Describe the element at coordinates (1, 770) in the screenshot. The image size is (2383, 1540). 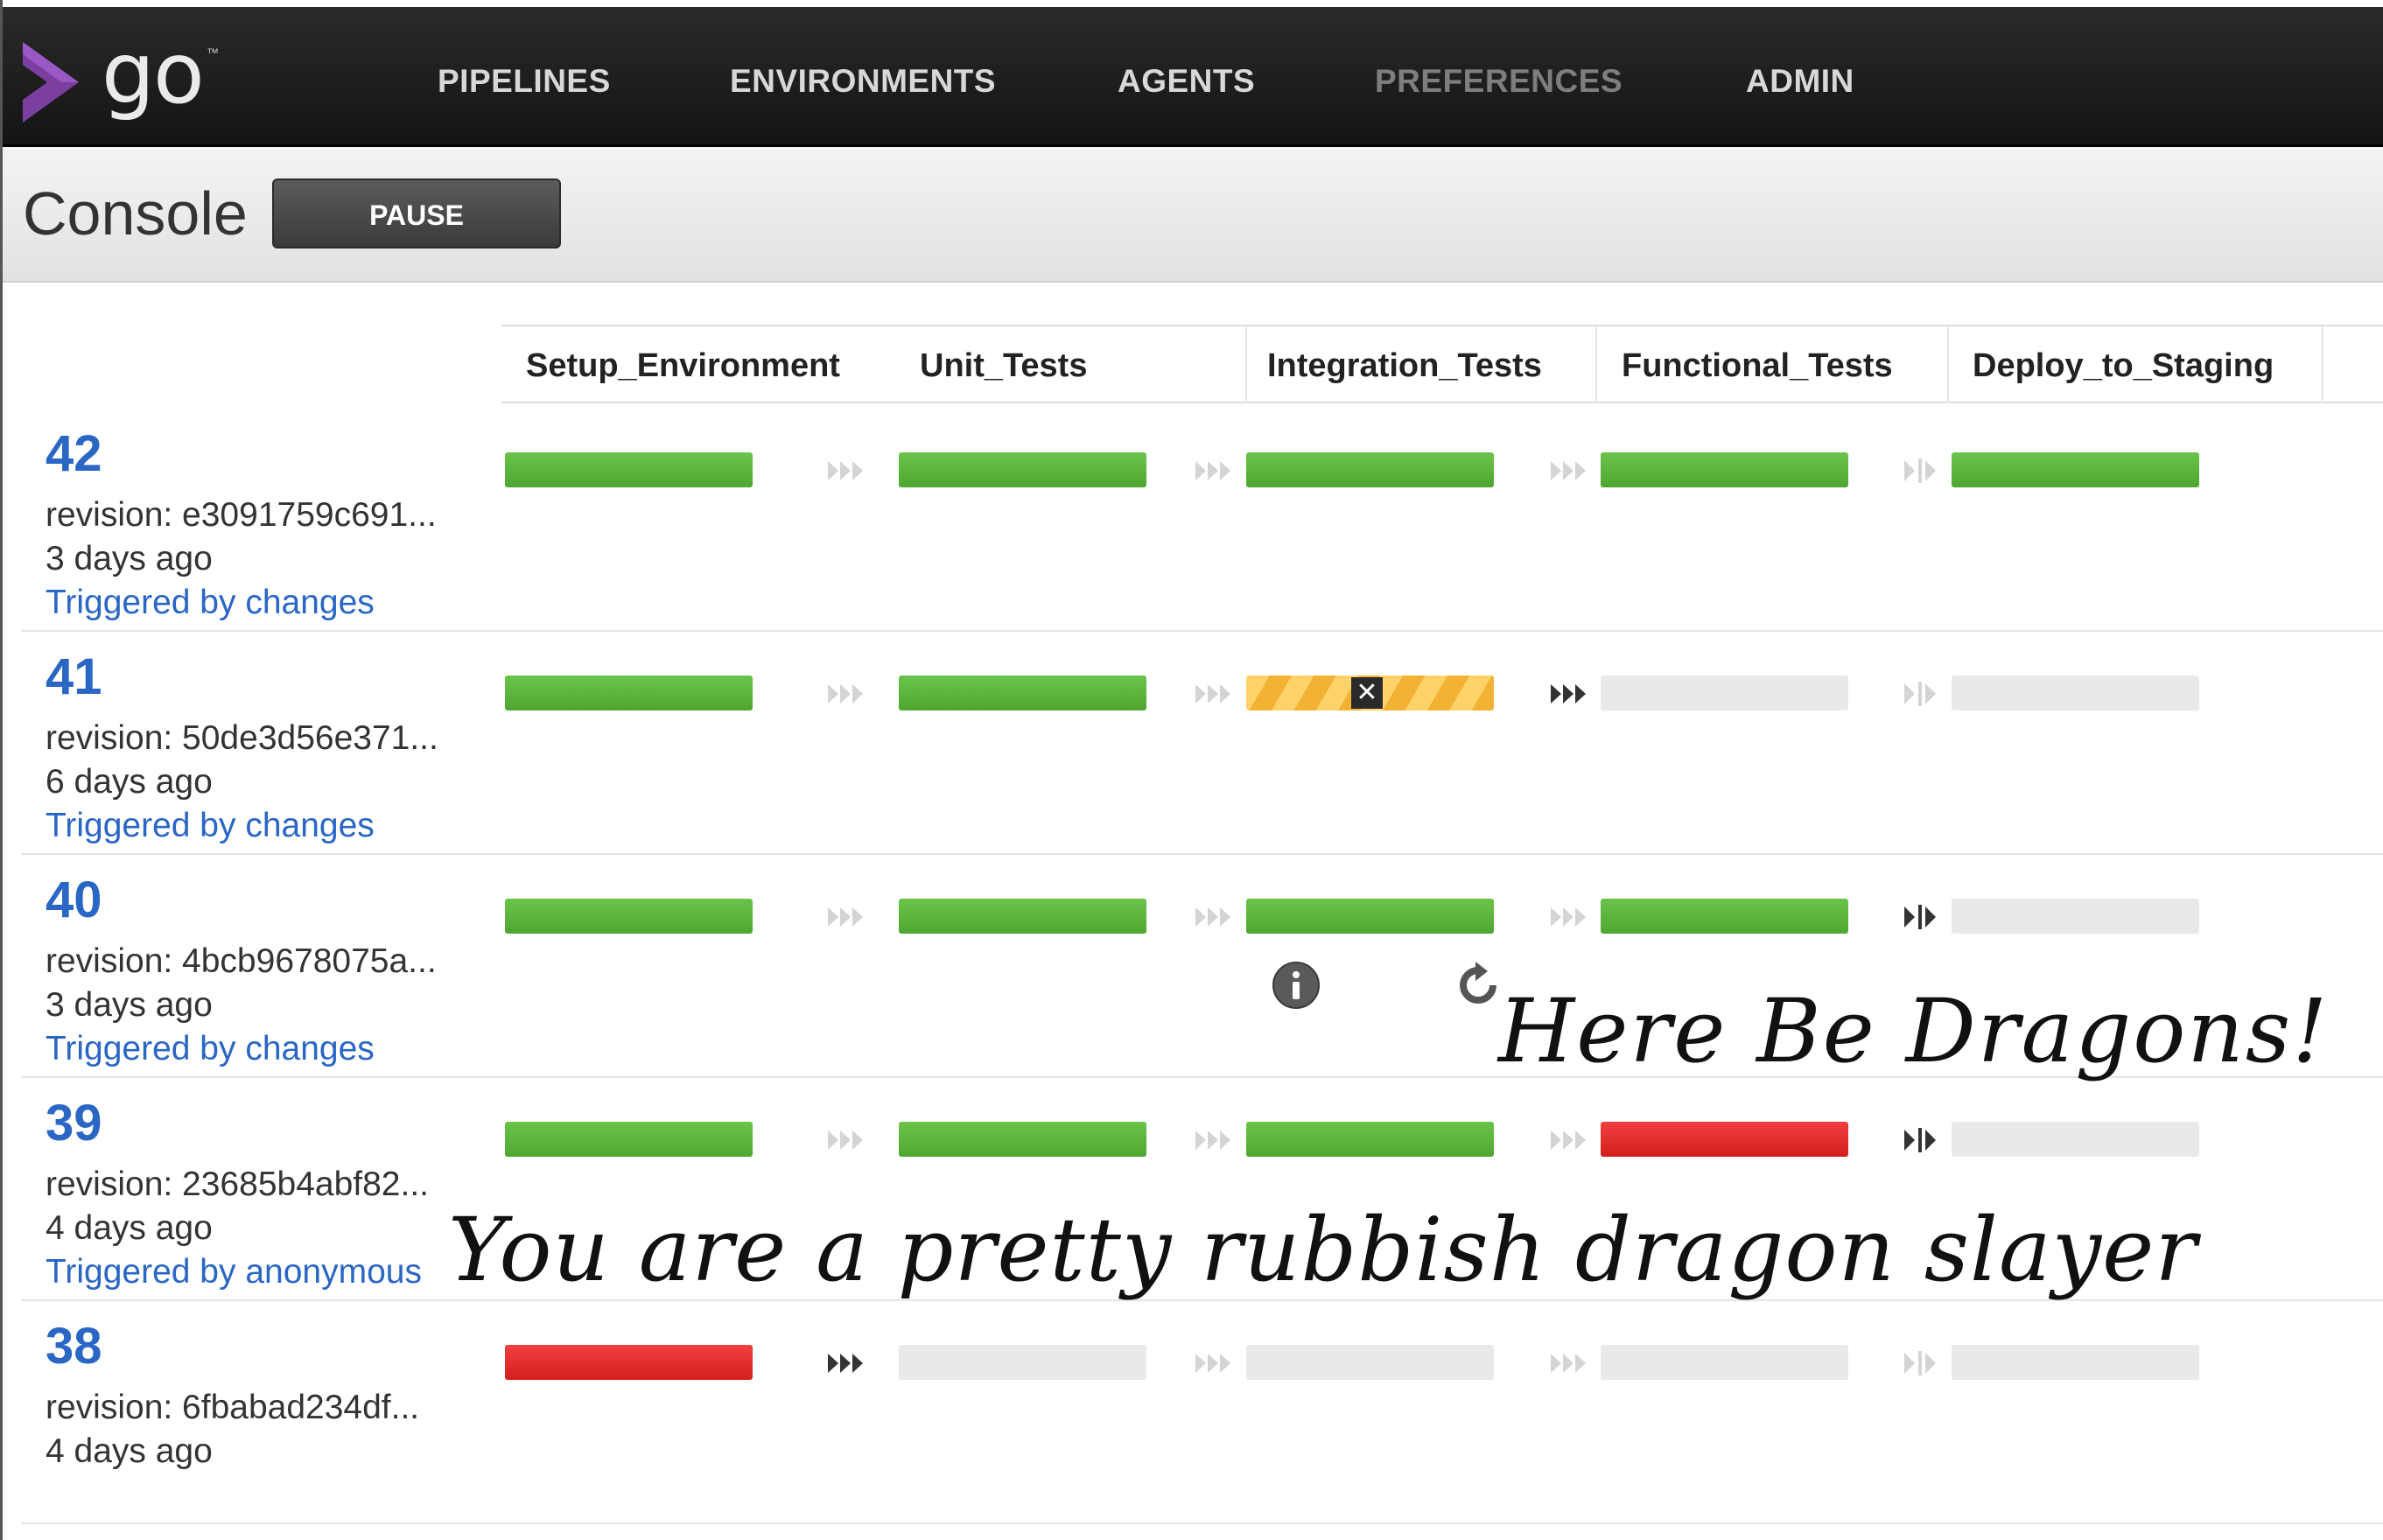
I see `left-edge` at that location.